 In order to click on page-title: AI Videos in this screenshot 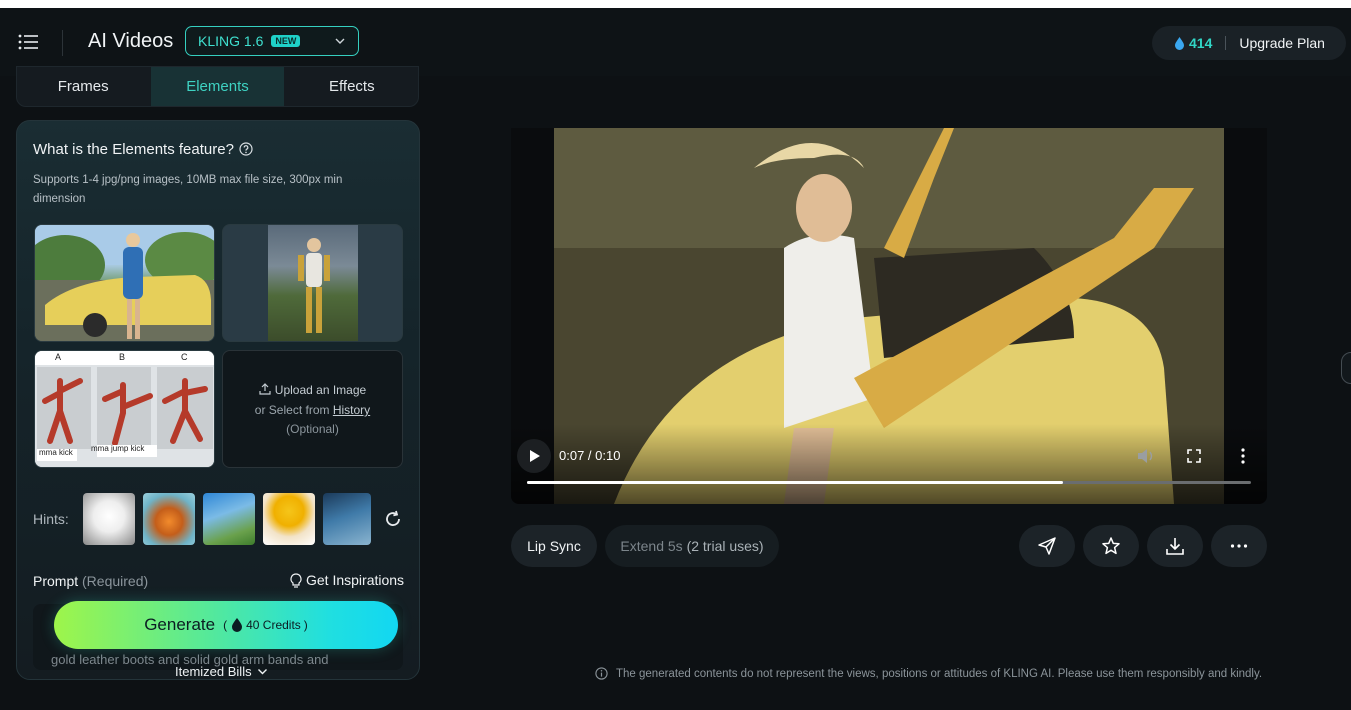, I will do `click(131, 41)`.